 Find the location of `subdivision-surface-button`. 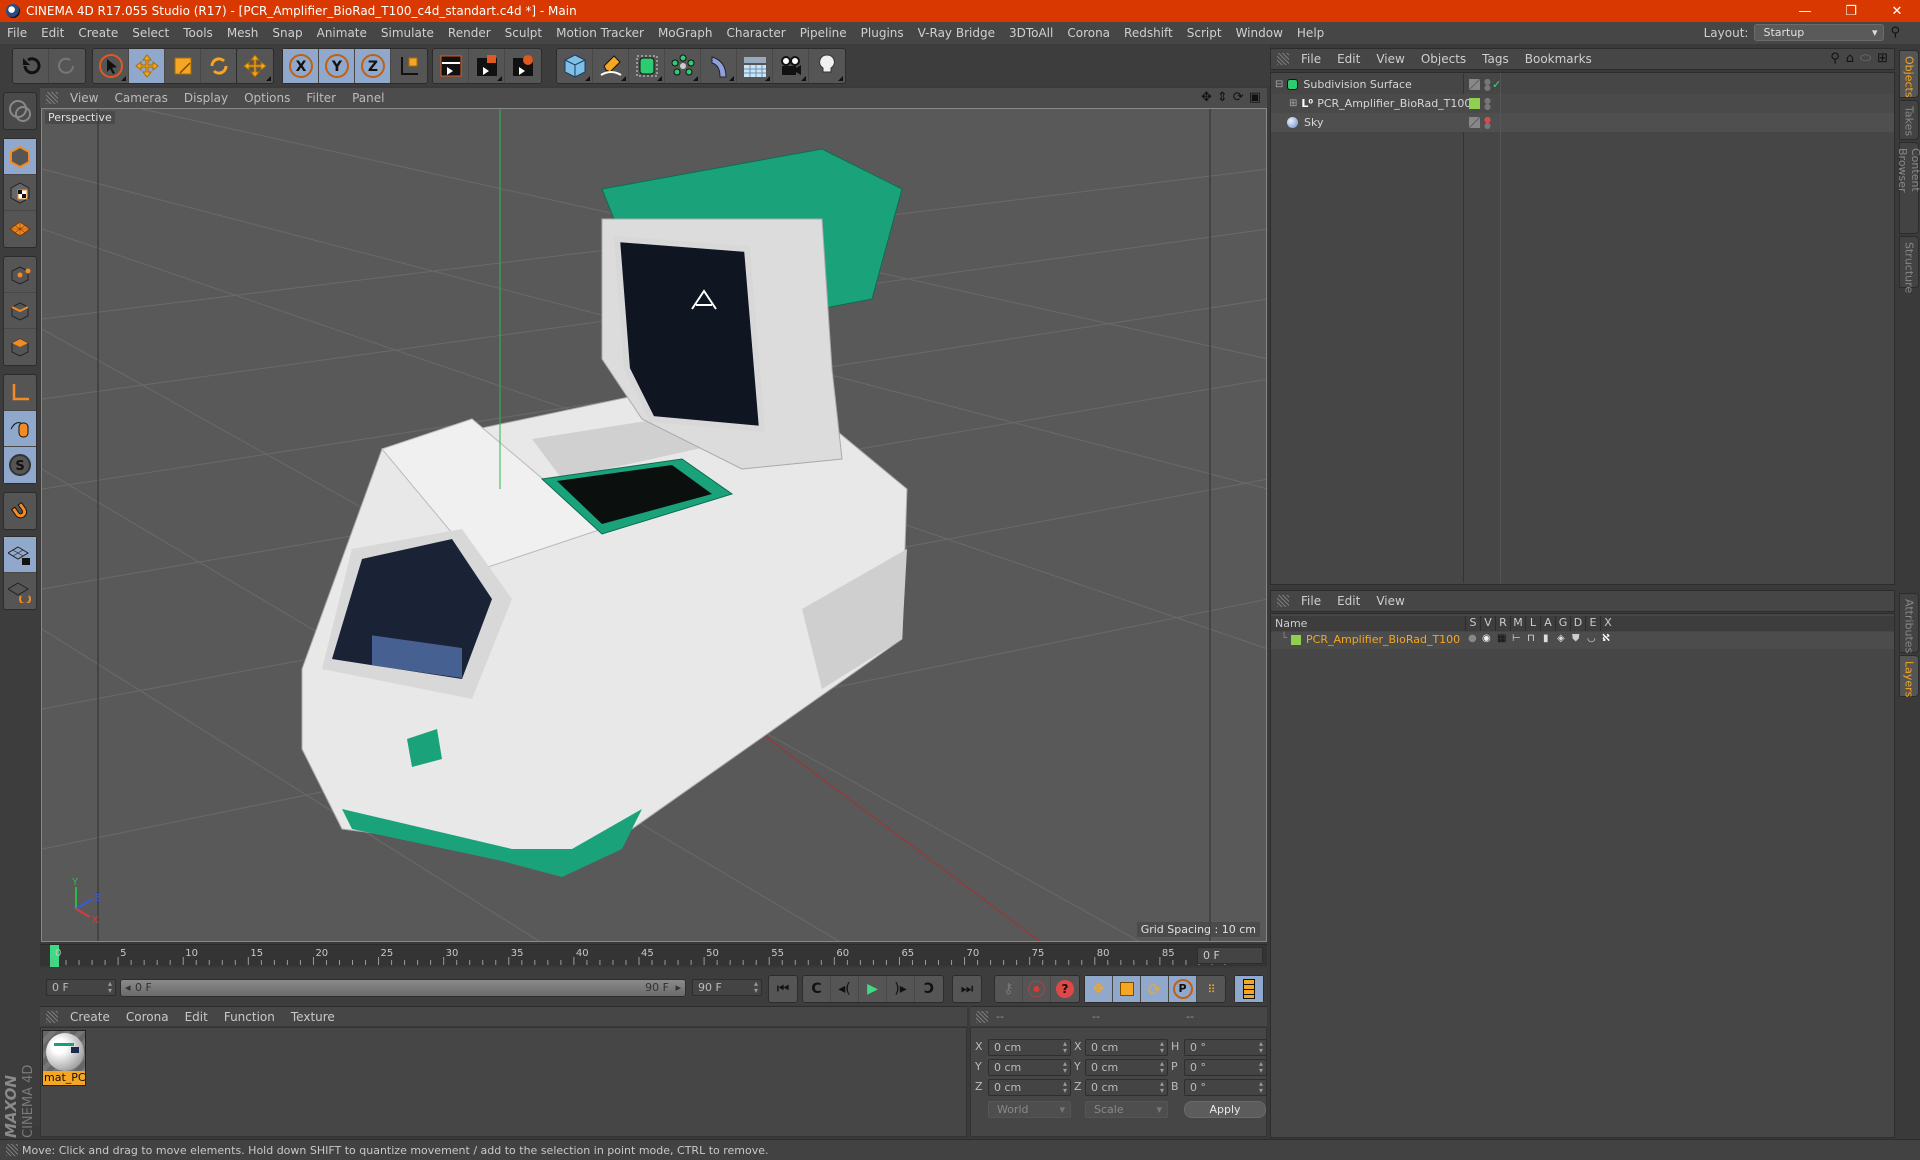

subdivision-surface-button is located at coordinates (647, 66).